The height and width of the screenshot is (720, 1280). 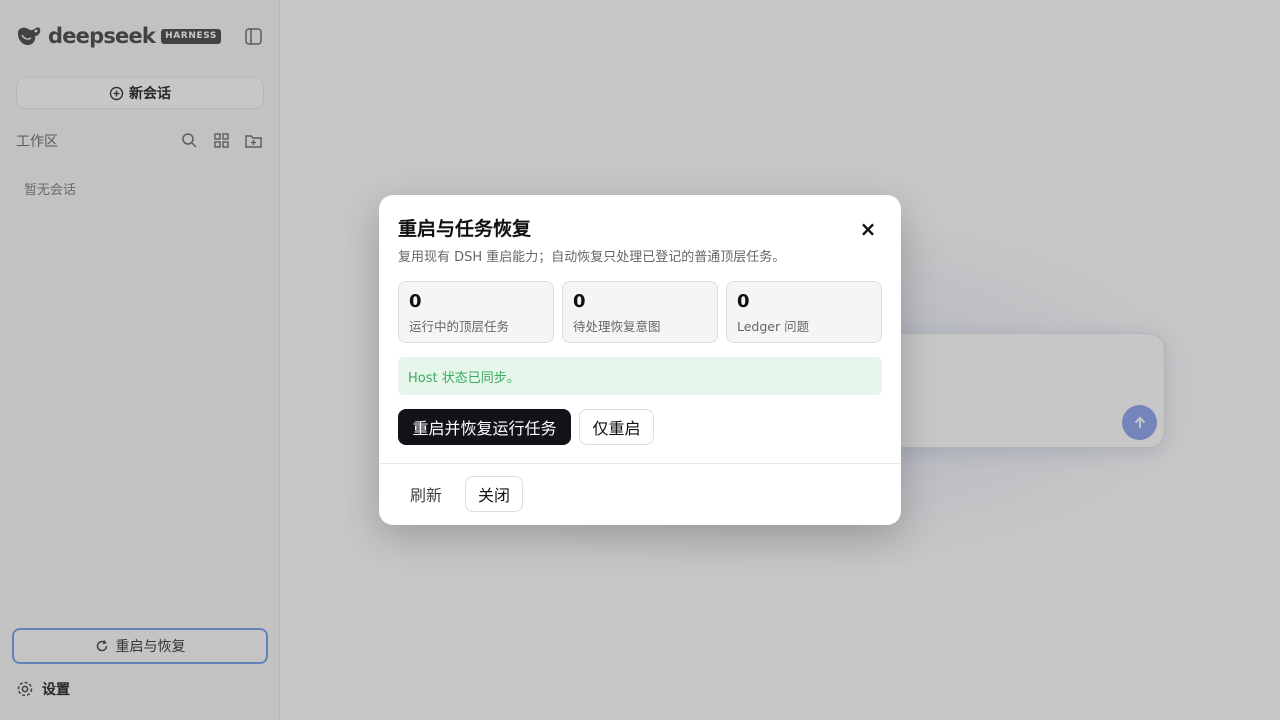 I want to click on dialog-title: 重启与任务恢复, so click(x=465, y=229).